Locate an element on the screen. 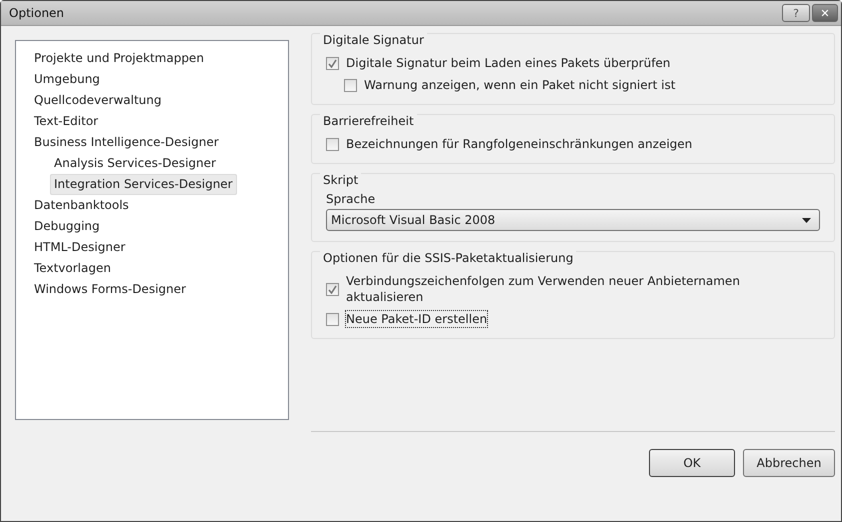 This screenshot has width=842, height=522. tree-item: Business Intelligence-Designer is located at coordinates (126, 142).